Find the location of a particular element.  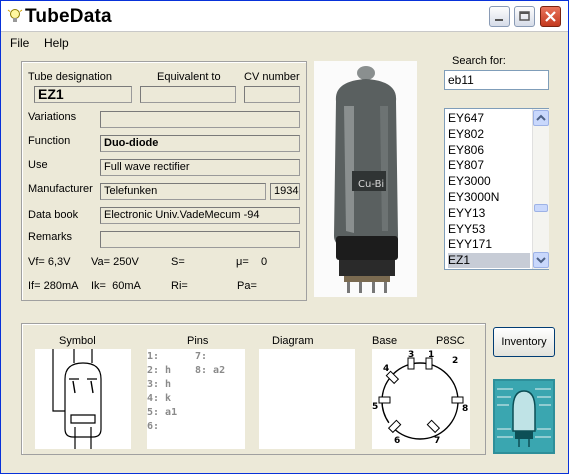

close-icon is located at coordinates (550, 16).